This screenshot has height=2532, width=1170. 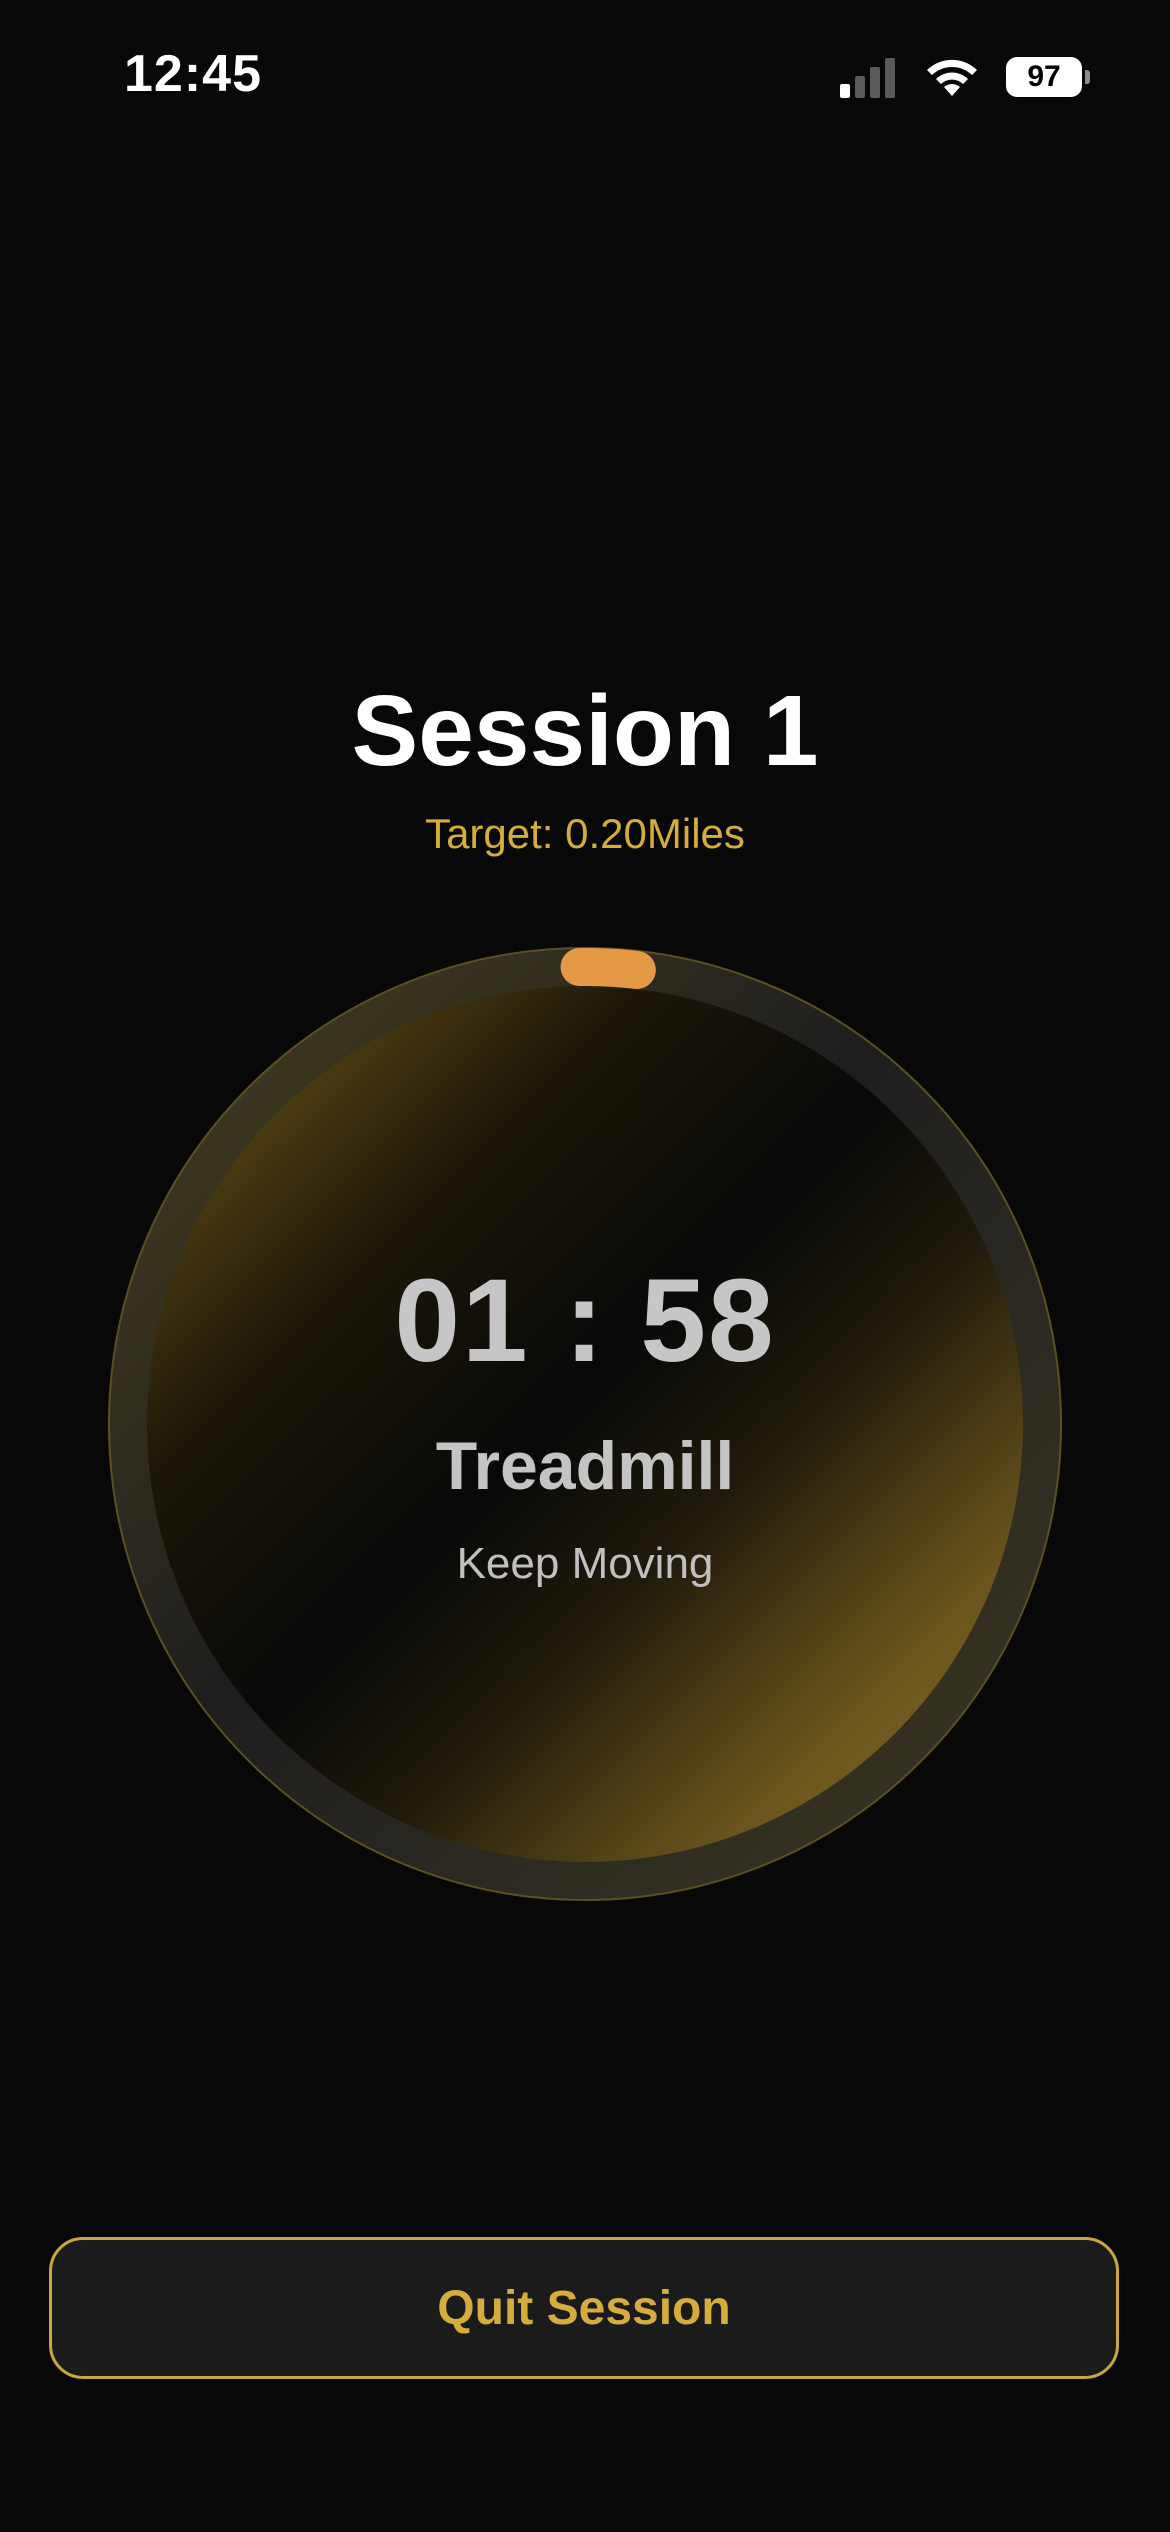 What do you see at coordinates (867, 78) in the screenshot?
I see `cellular-signal-icon` at bounding box center [867, 78].